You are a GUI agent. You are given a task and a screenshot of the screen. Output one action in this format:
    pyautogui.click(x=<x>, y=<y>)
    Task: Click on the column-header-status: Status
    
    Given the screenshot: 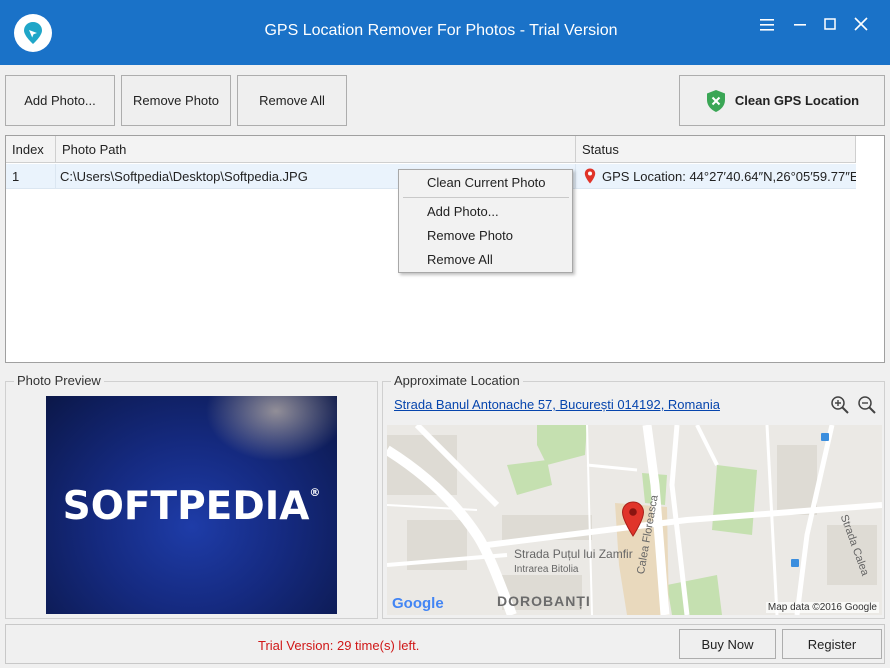 What is the action you would take?
    pyautogui.click(x=716, y=149)
    